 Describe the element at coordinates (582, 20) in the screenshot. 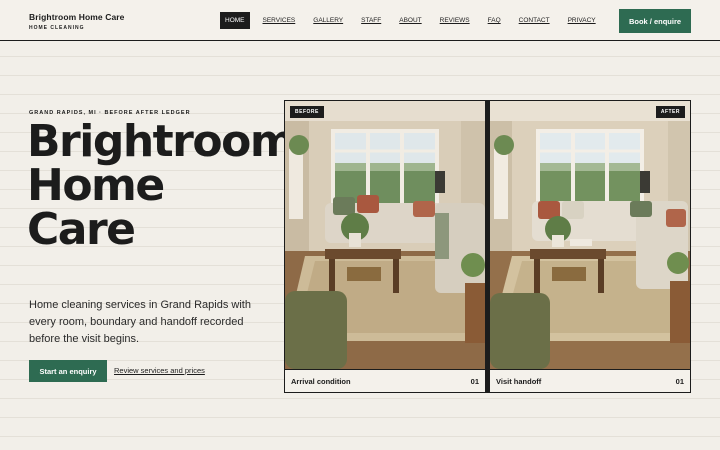

I see `nav-item-privacy: PRIVACY` at that location.